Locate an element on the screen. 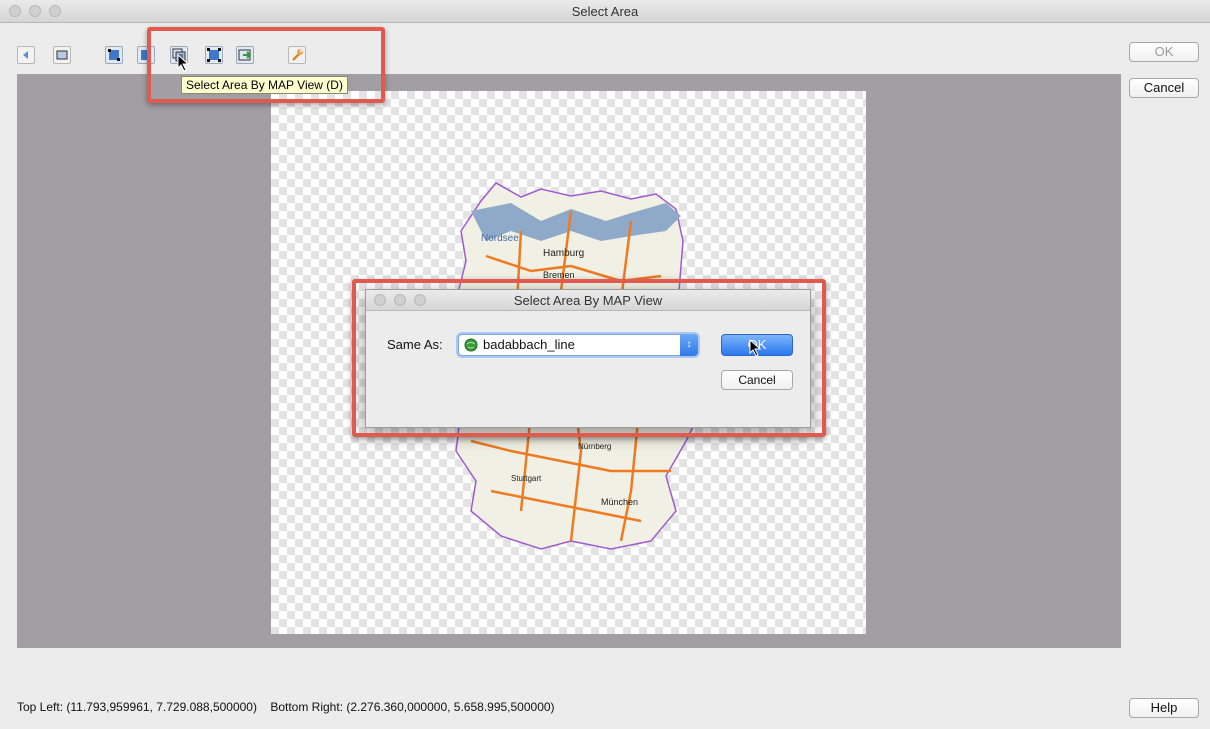  window-title: Select Area is located at coordinates (605, 11).